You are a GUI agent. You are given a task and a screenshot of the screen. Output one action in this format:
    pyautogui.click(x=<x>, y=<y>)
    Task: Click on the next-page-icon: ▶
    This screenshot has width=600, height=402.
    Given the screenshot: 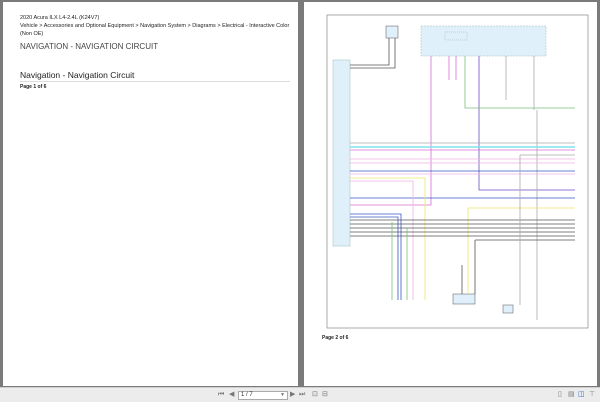 What is the action you would take?
    pyautogui.click(x=292, y=395)
    